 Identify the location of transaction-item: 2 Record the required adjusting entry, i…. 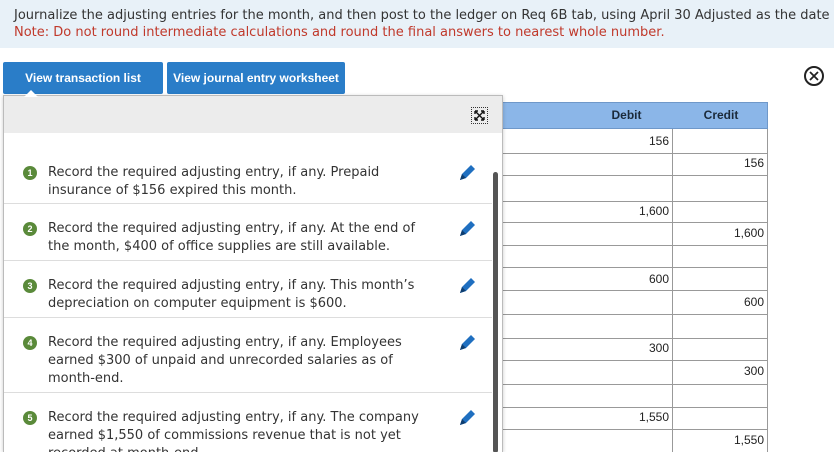
(248, 232).